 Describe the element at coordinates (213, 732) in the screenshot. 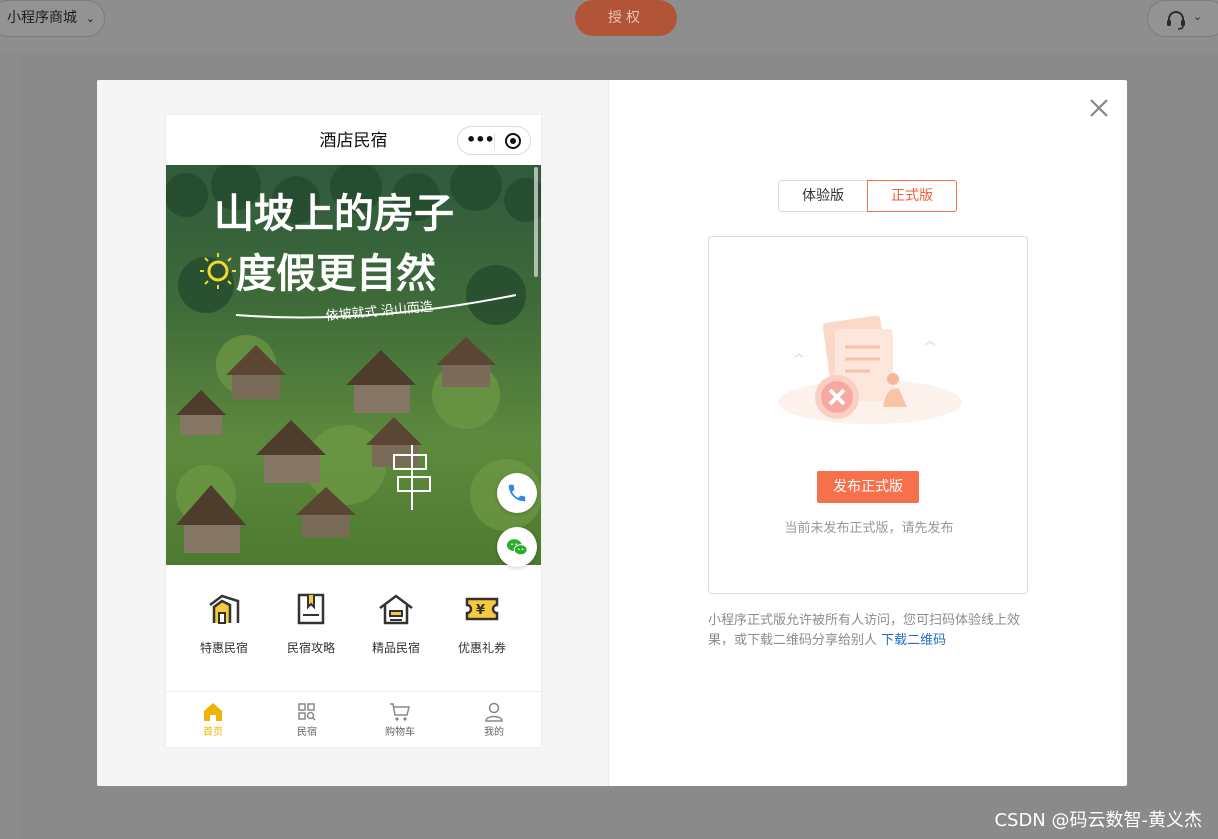

I see `tab-label: 首页` at that location.